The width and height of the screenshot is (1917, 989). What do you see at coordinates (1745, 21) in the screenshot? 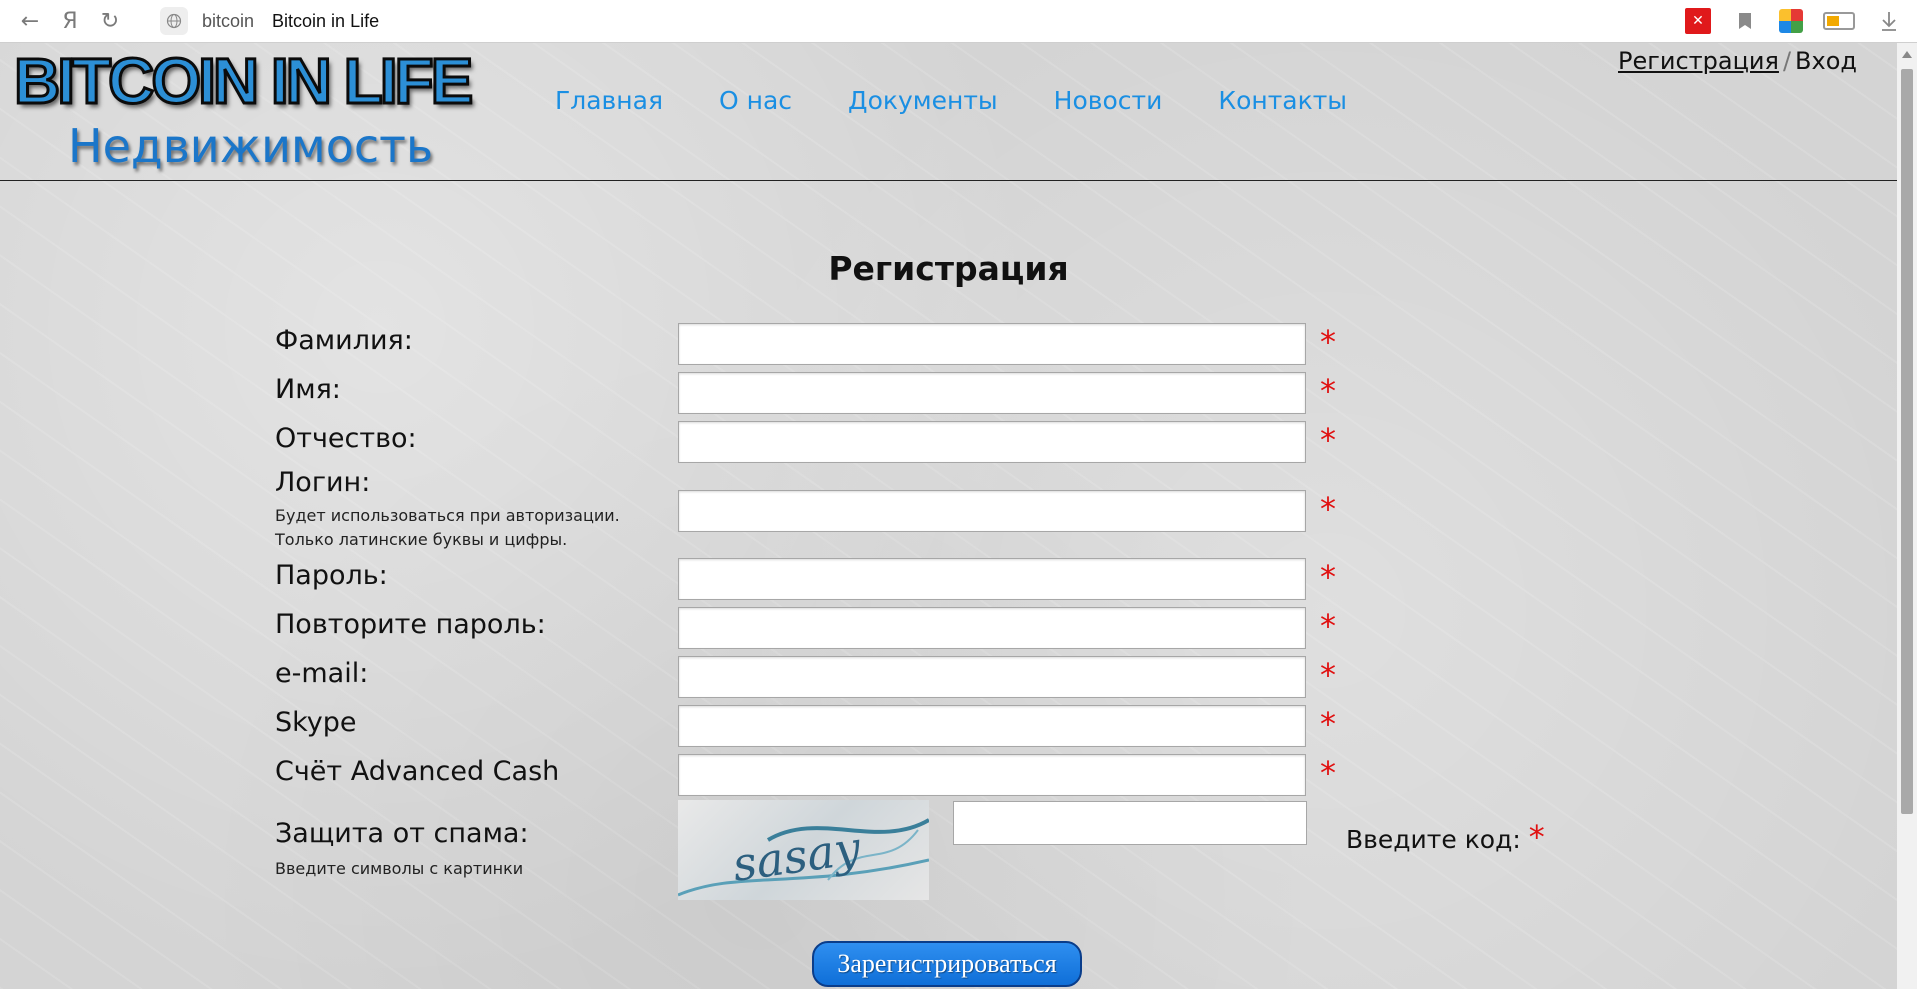
I see `bookmark-icon` at bounding box center [1745, 21].